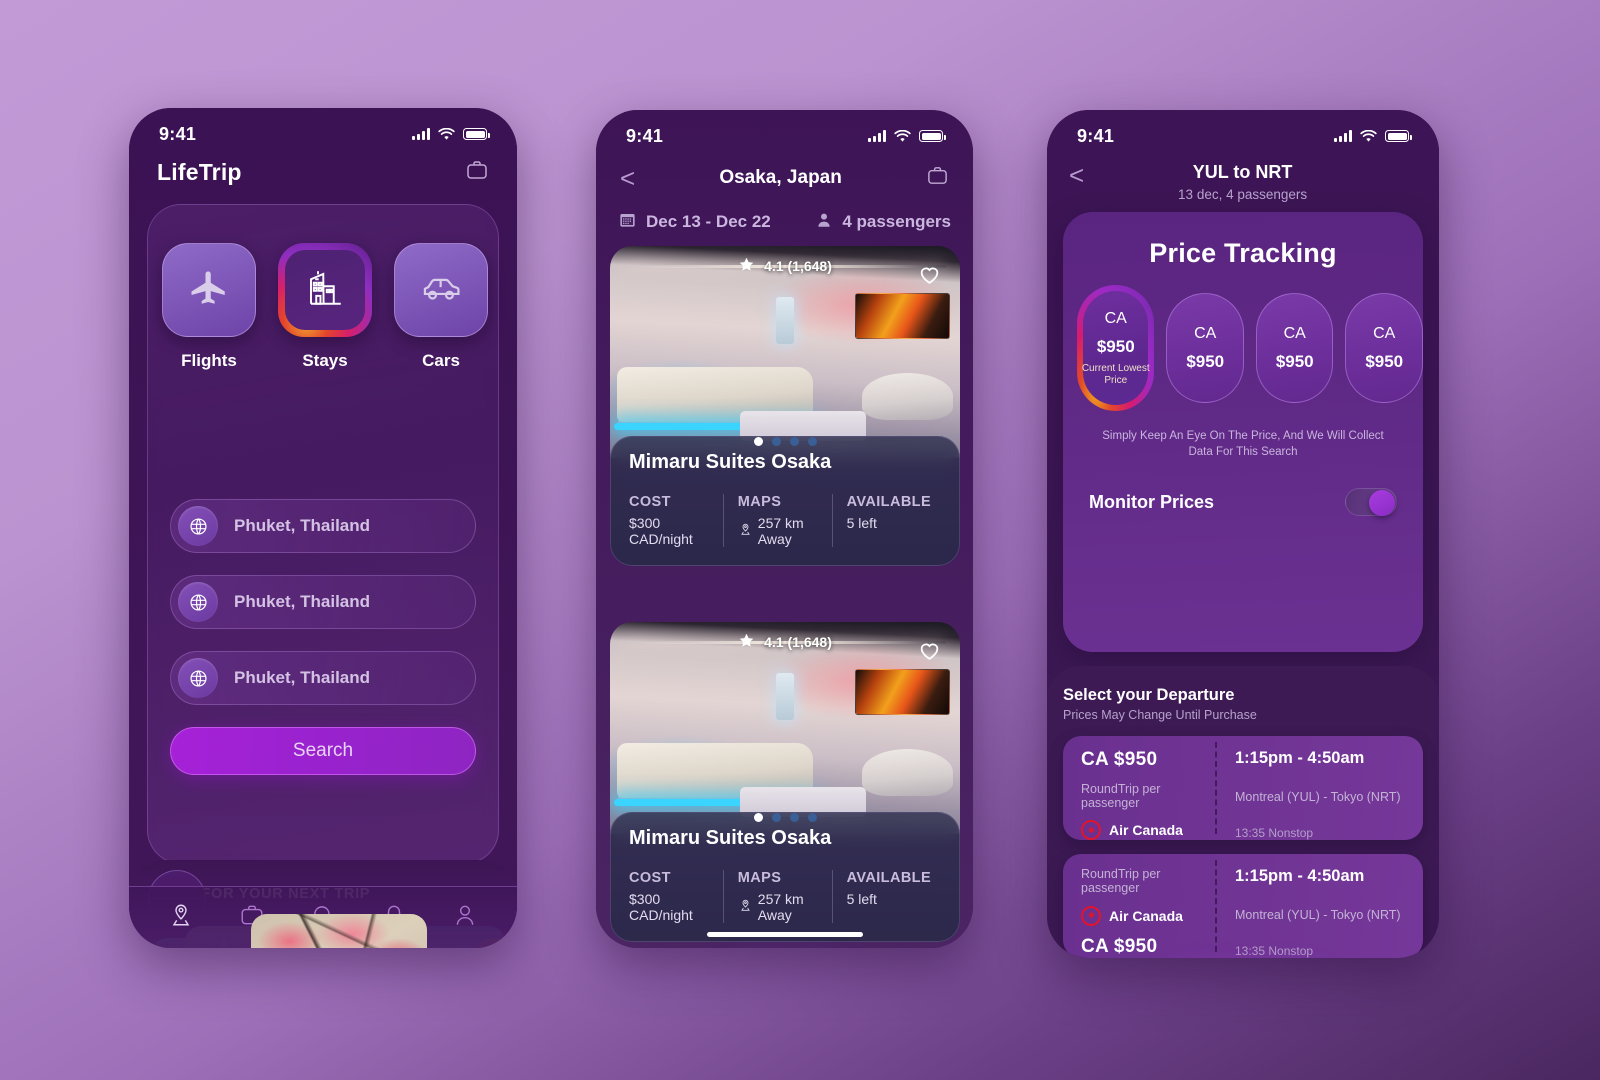  I want to click on category-tiles: Flights Stays Cars, so click(323, 288).